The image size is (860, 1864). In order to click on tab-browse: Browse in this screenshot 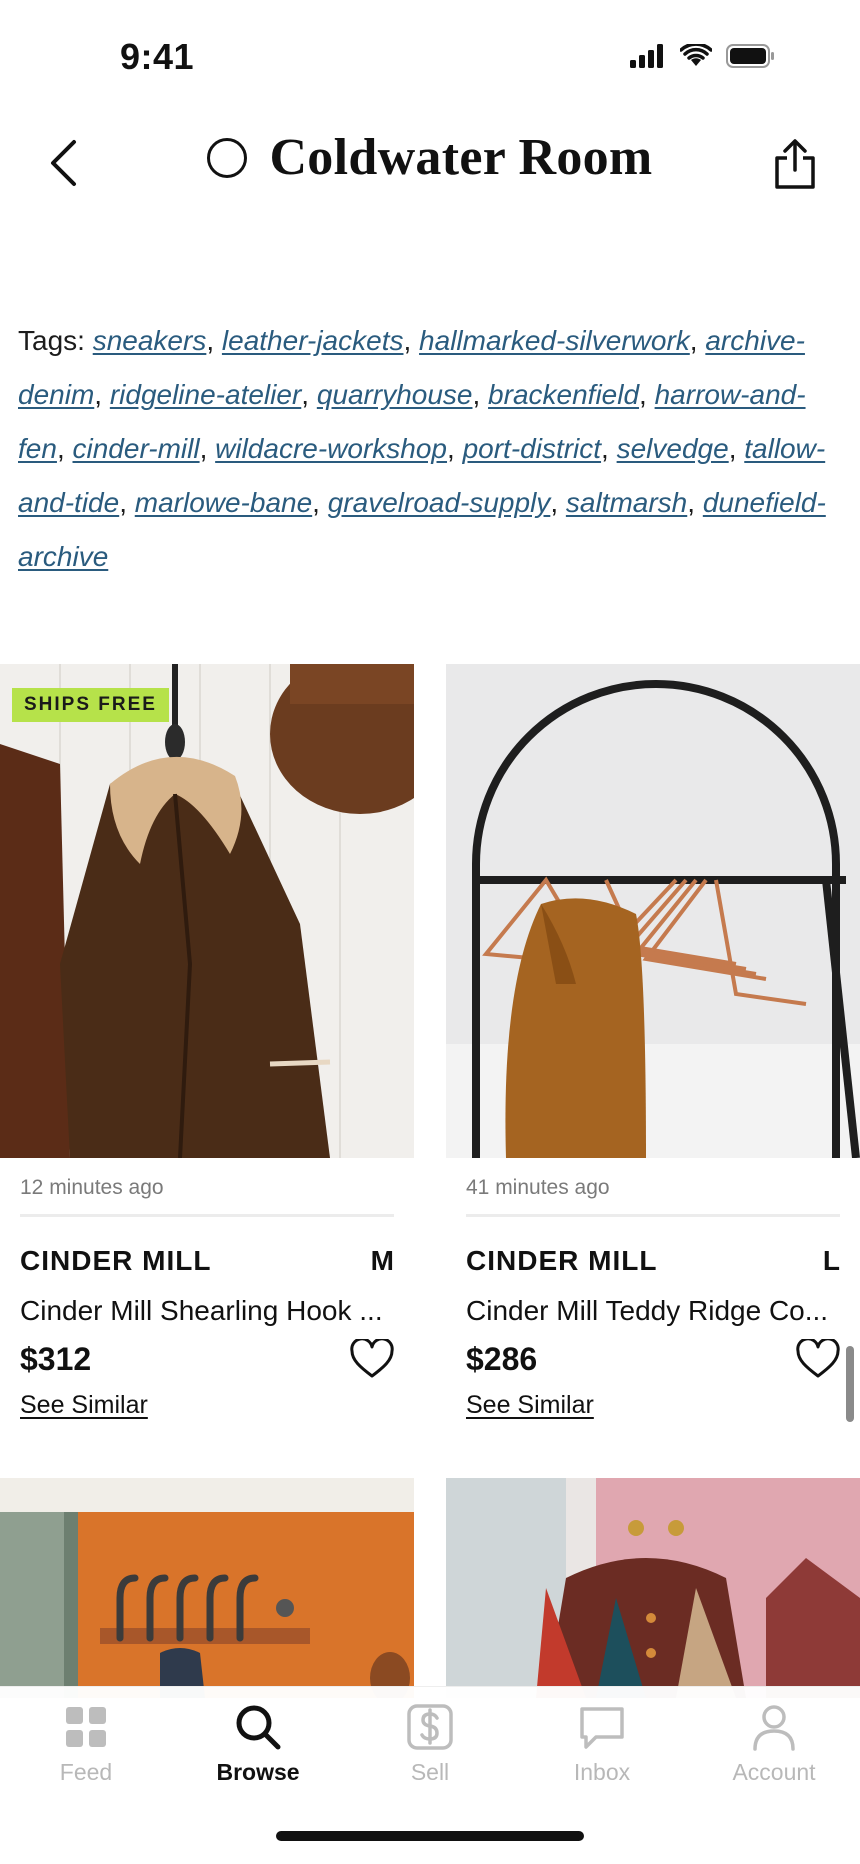, I will do `click(258, 1736)`.